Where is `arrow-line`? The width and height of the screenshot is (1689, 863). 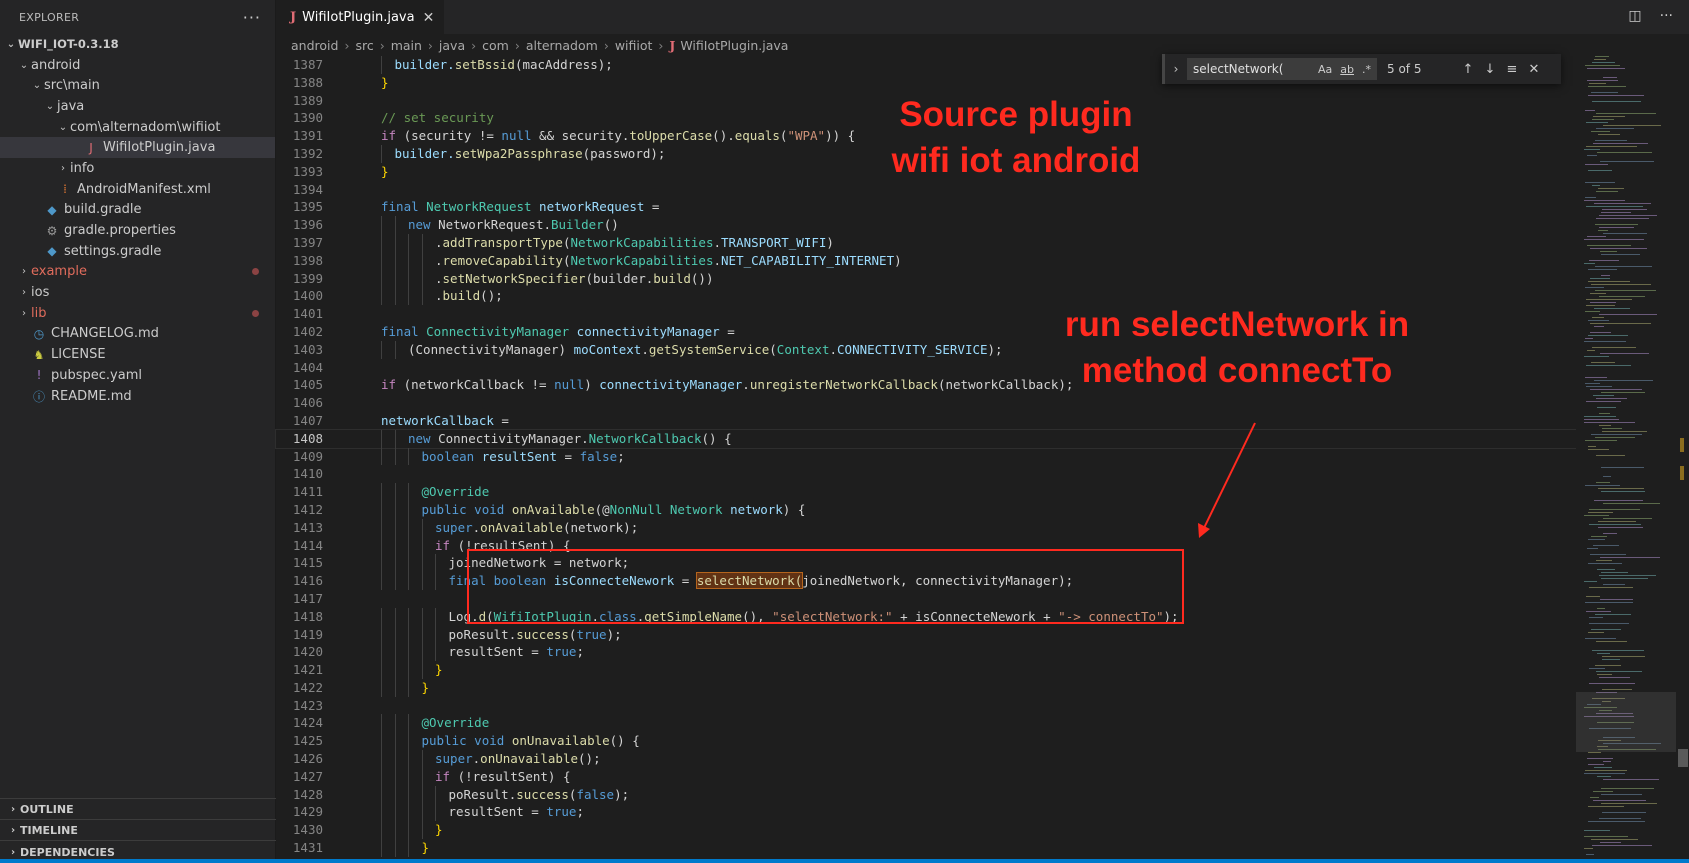 arrow-line is located at coordinates (1229, 475).